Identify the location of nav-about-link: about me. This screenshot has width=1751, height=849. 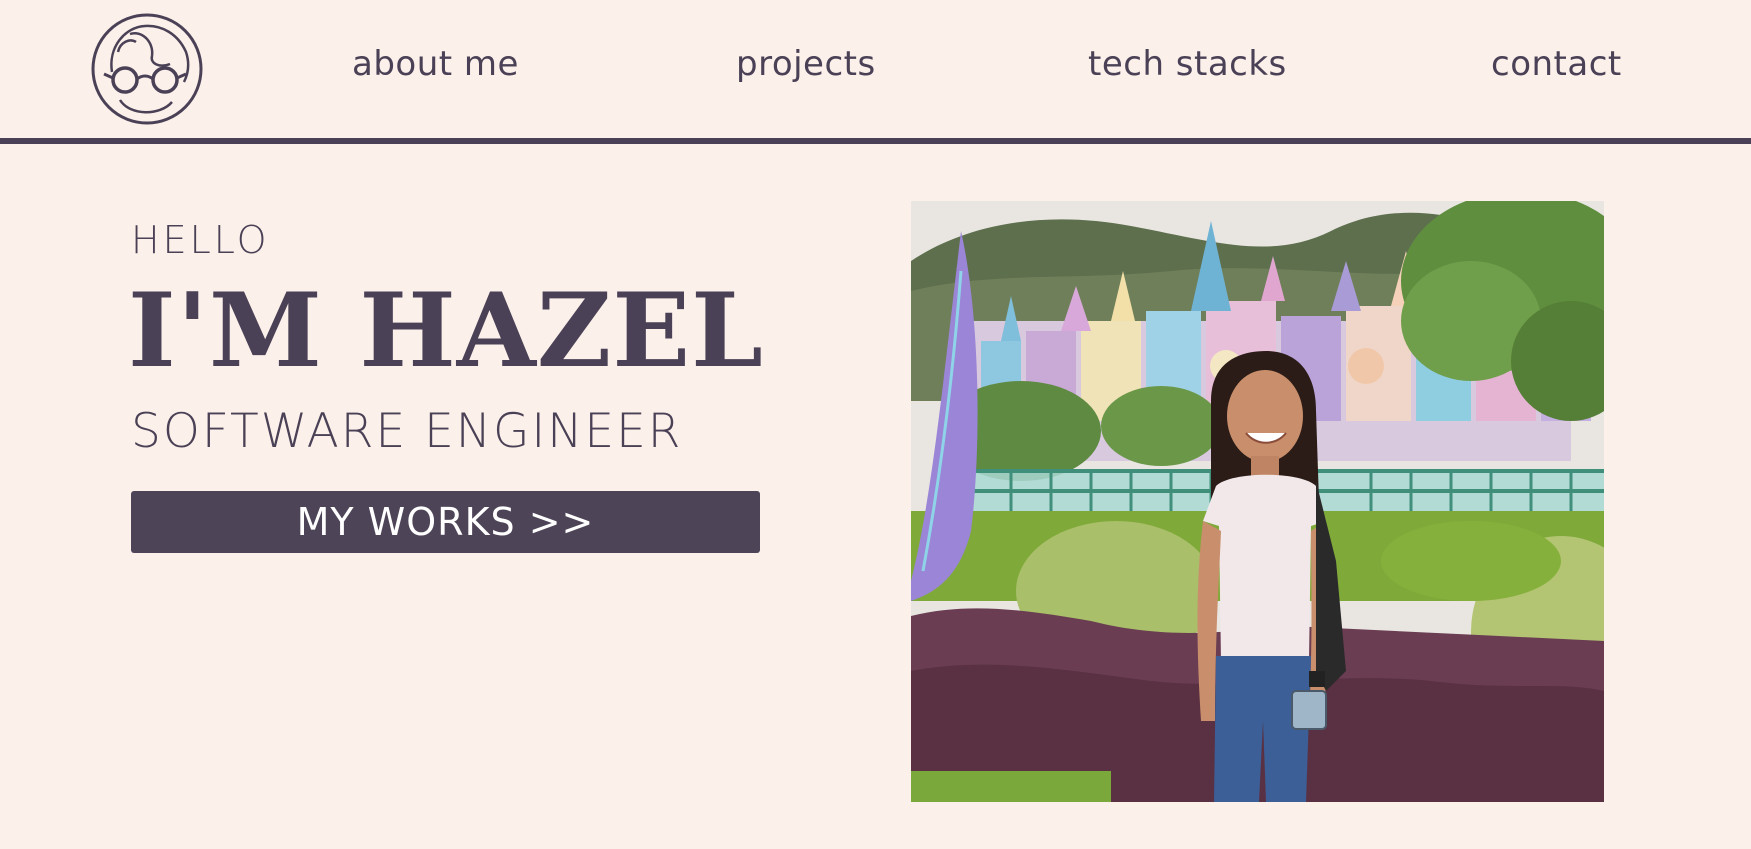
(435, 64).